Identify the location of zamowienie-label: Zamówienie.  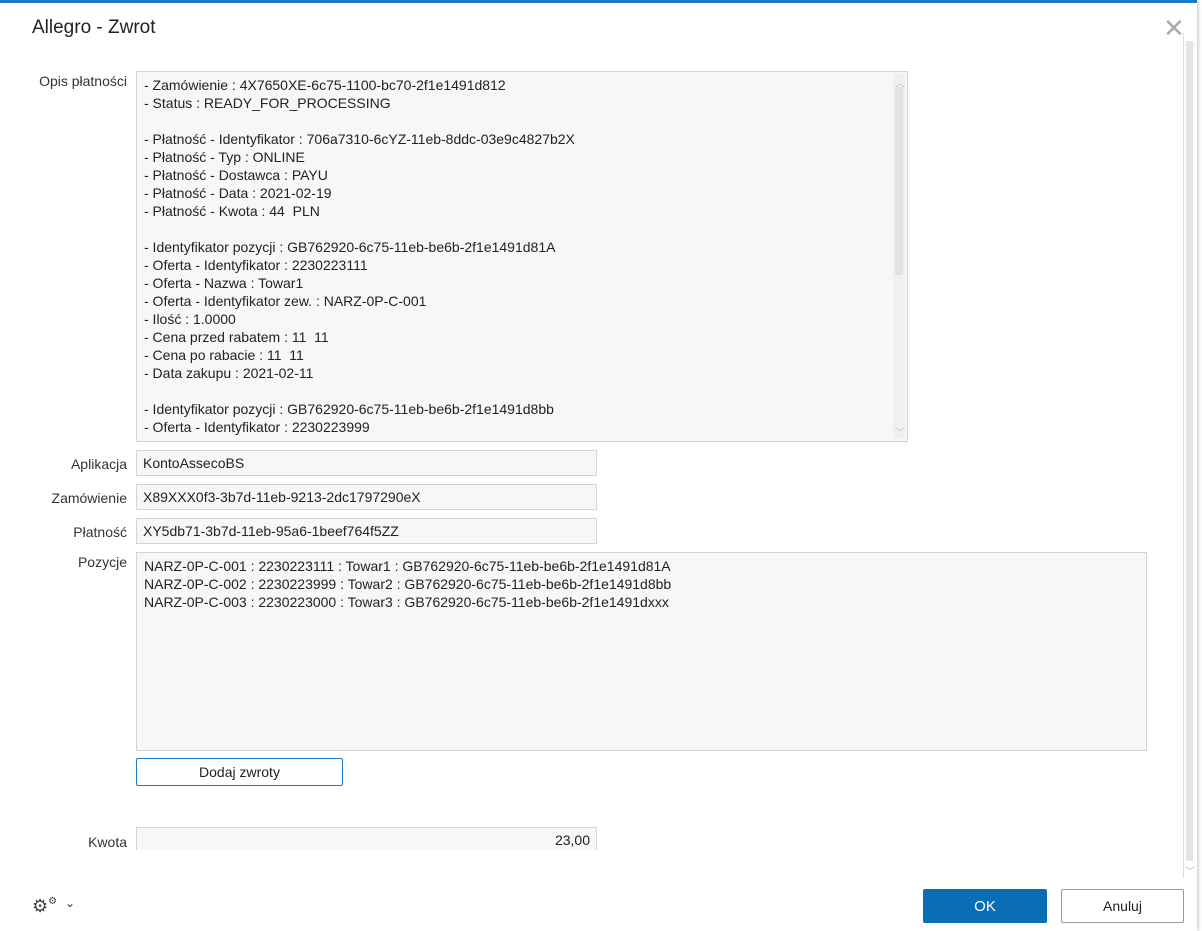
(89, 498).